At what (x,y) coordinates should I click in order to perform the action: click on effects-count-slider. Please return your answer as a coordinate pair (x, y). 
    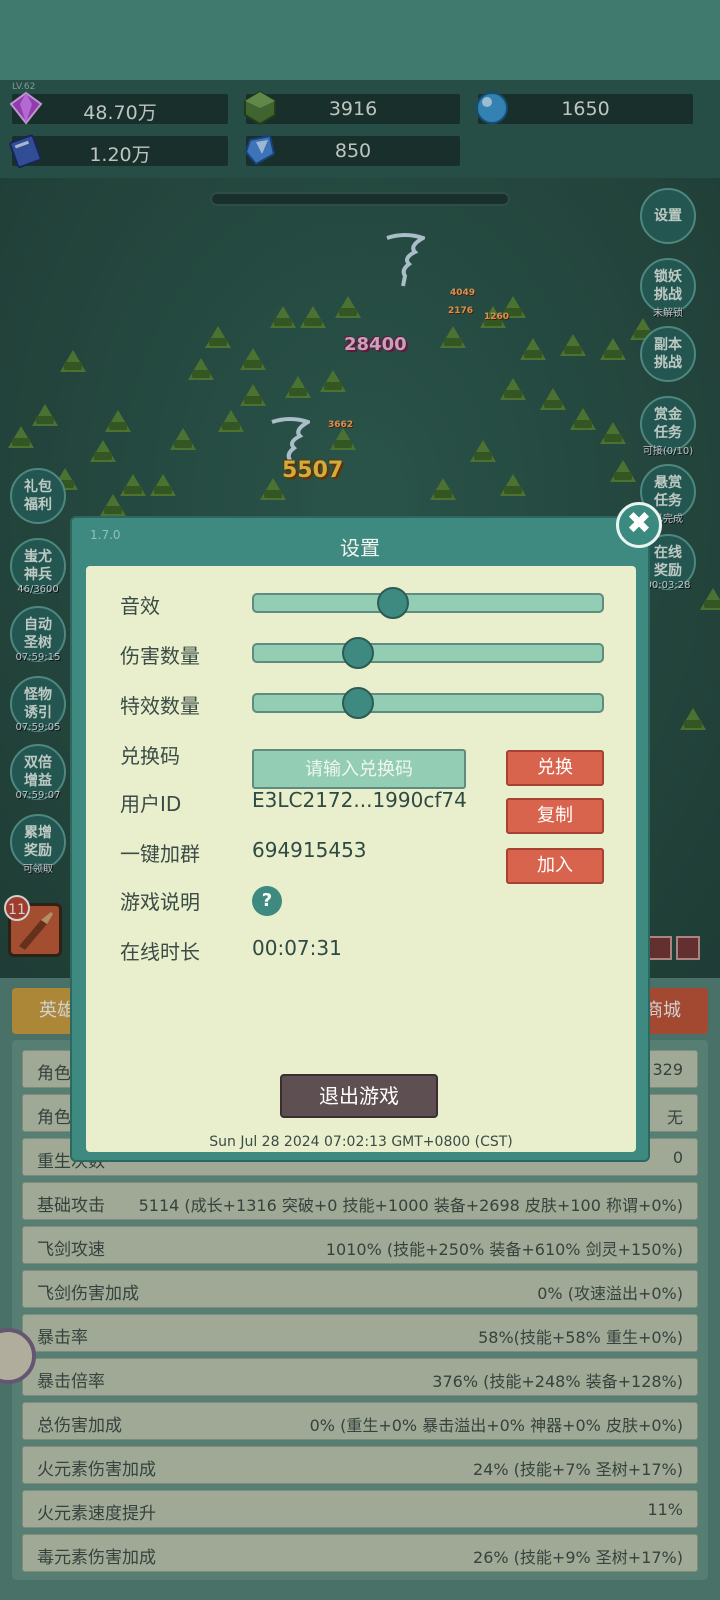
    Looking at the image, I should click on (428, 703).